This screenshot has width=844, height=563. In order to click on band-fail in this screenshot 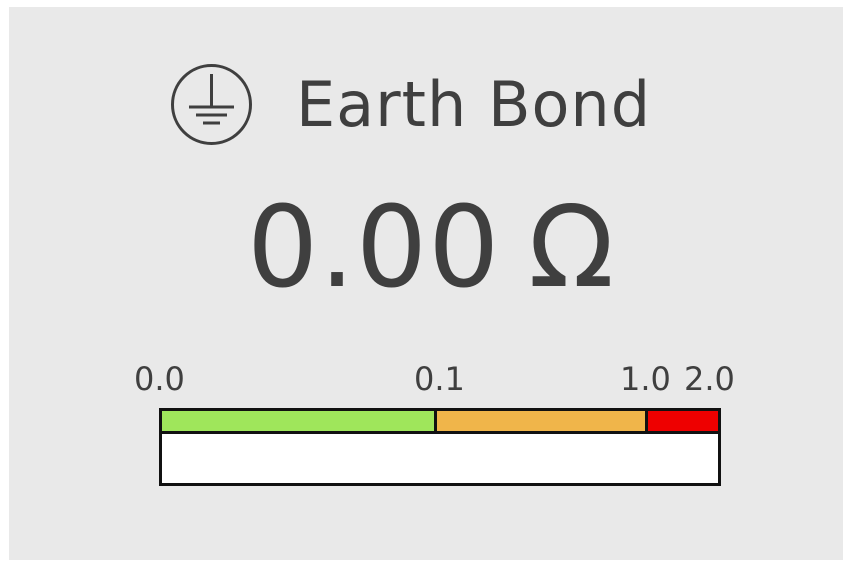, I will do `click(683, 421)`.